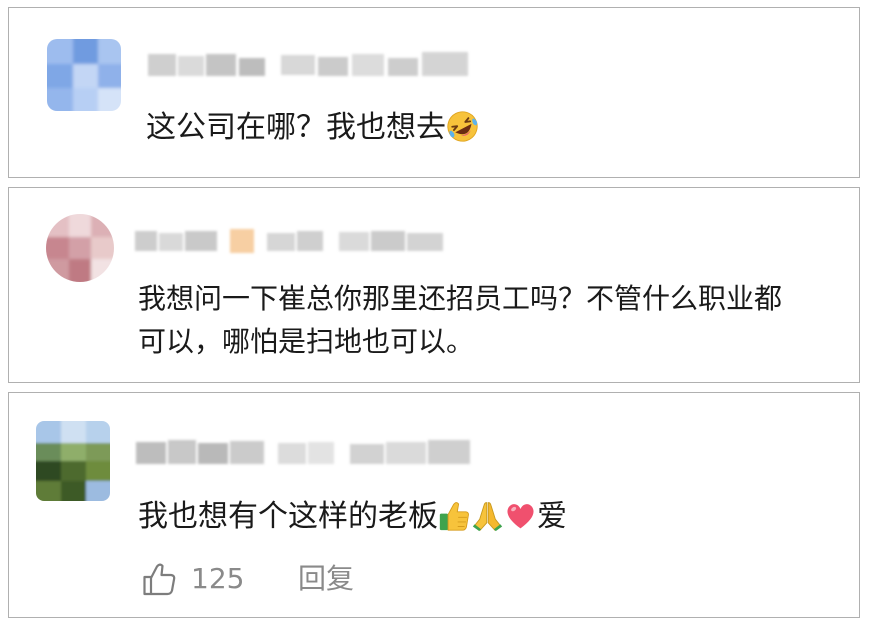 The image size is (871, 625). I want to click on red-heart-emoji-icon, so click(520, 515).